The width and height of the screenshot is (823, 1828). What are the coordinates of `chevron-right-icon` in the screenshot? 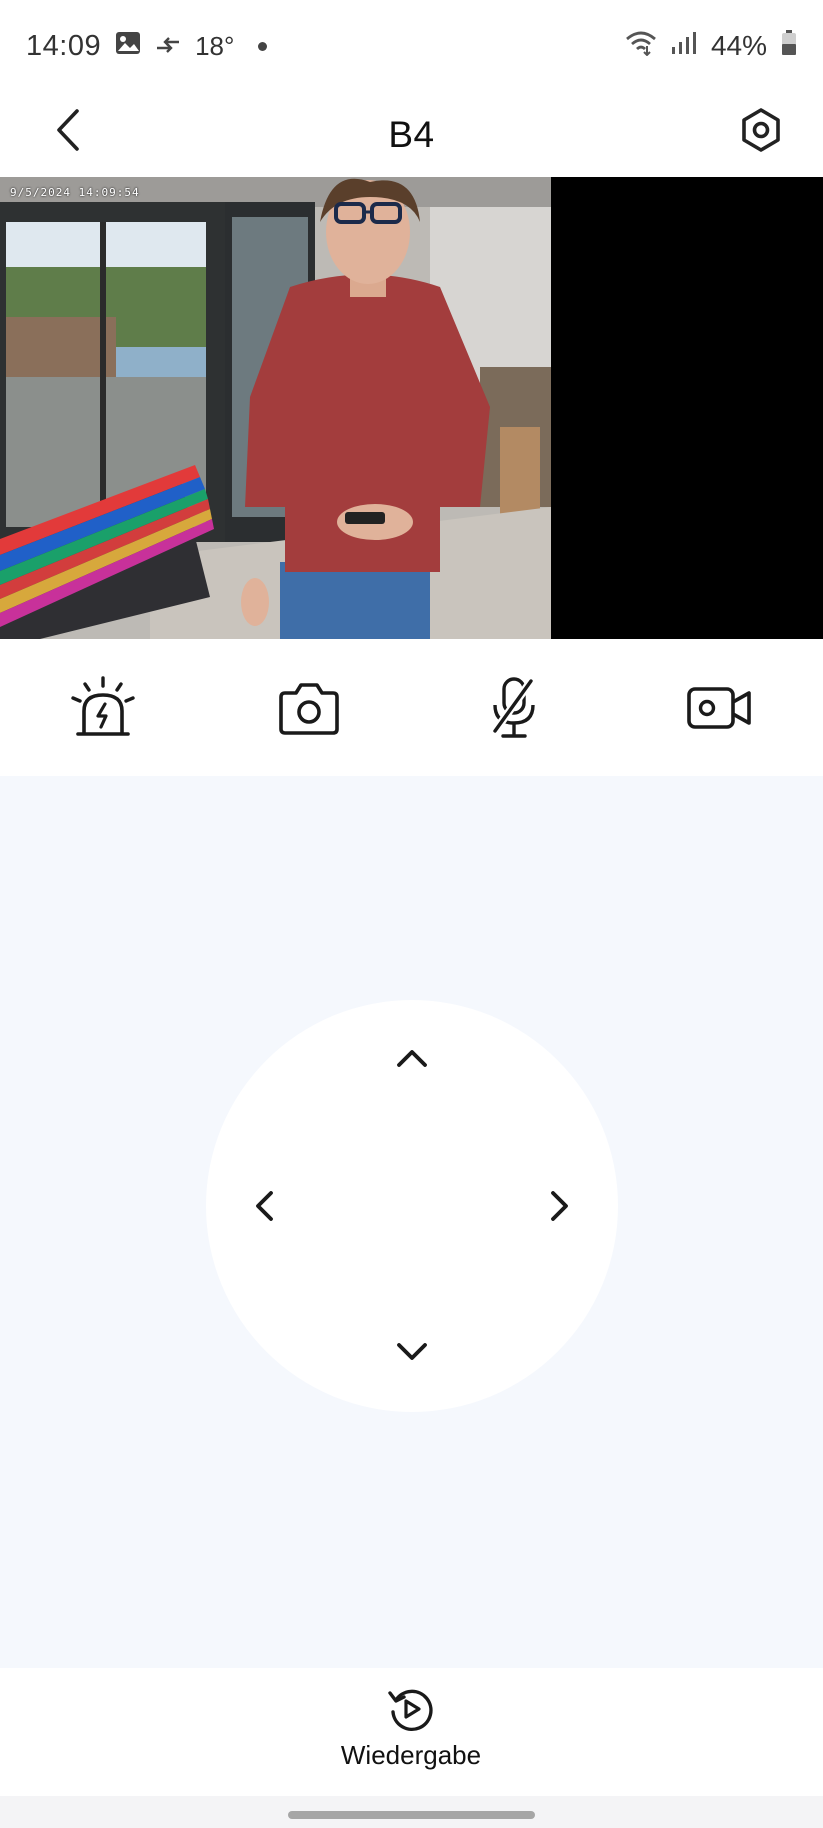 It's located at (559, 1206).